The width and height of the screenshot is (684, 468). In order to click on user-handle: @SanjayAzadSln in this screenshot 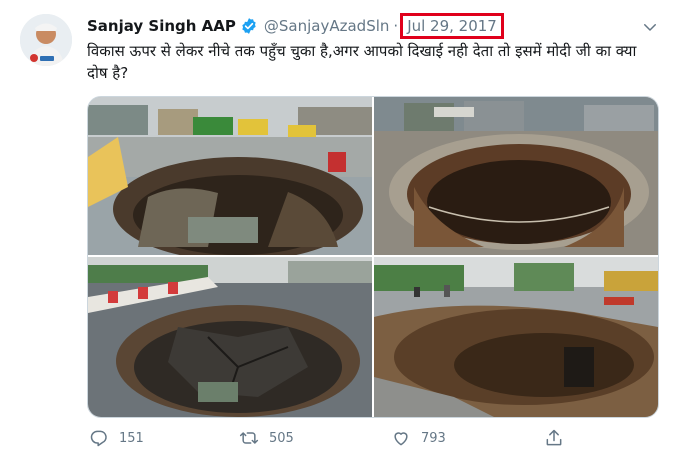, I will do `click(327, 26)`.